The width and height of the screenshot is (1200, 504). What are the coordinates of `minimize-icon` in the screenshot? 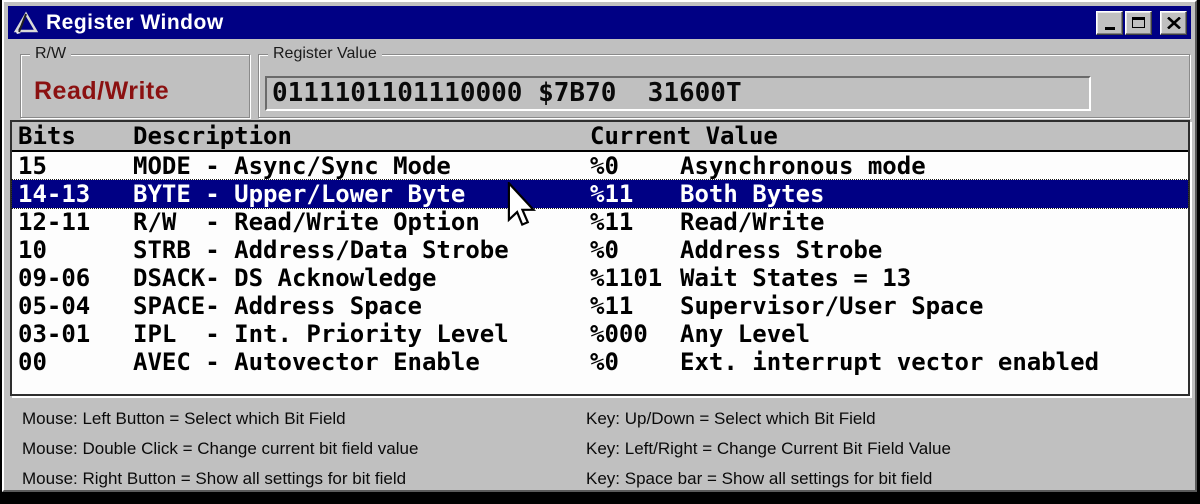 It's located at (1109, 28).